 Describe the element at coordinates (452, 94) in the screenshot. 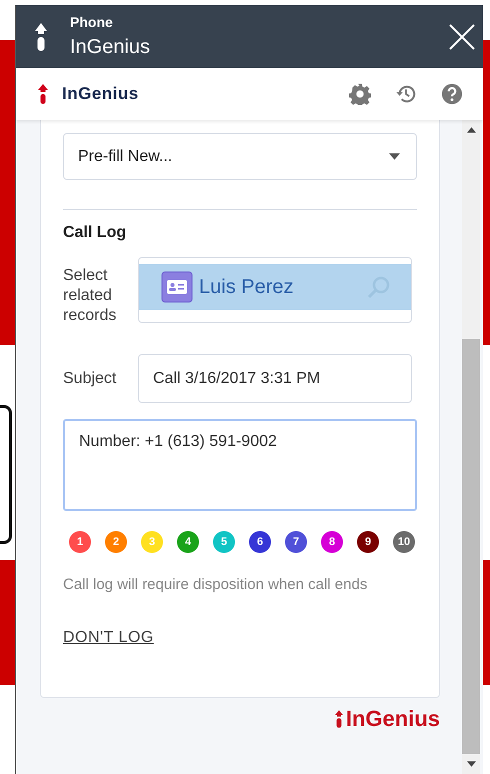

I see `help-icon` at that location.